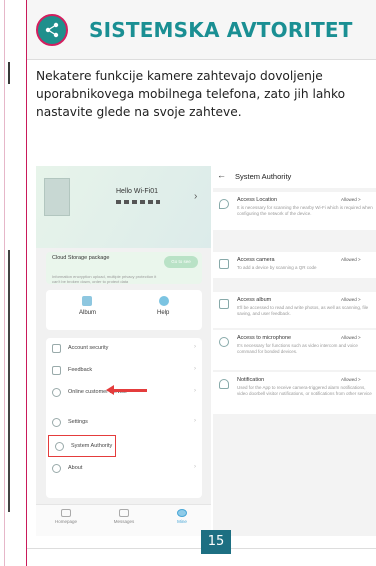 The image size is (376, 566). What do you see at coordinates (26, 283) in the screenshot?
I see `page-border` at bounding box center [26, 283].